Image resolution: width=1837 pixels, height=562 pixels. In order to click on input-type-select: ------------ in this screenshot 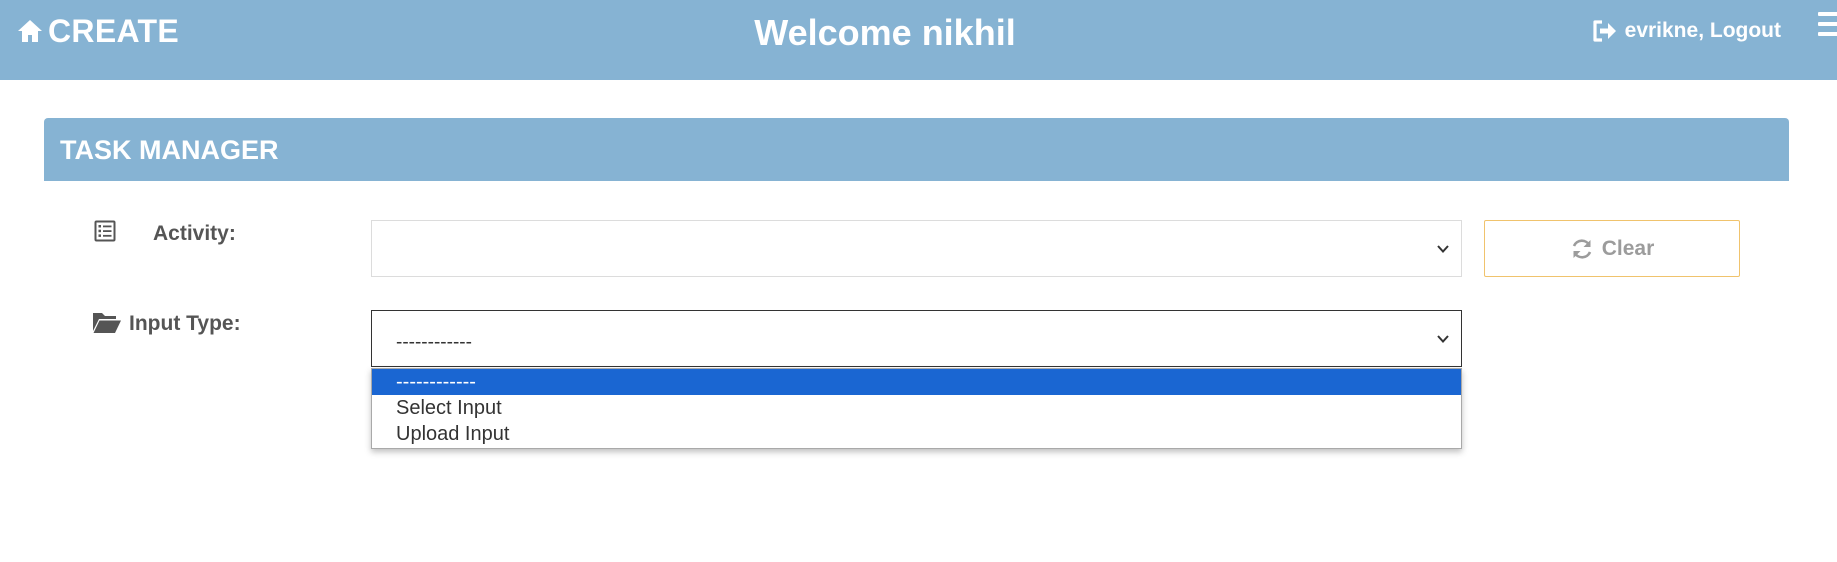, I will do `click(916, 338)`.